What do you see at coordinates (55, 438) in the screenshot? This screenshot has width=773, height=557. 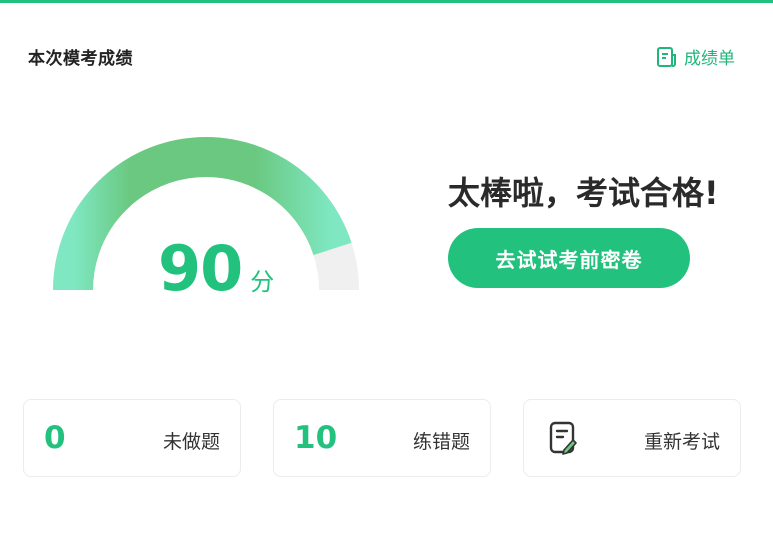 I see `unanswered-count: 0` at bounding box center [55, 438].